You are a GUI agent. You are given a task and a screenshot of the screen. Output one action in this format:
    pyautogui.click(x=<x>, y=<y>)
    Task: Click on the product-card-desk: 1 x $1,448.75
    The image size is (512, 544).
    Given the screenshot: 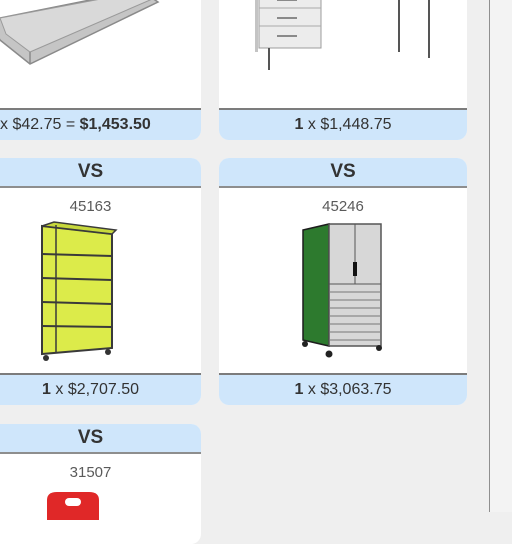 What is the action you would take?
    pyautogui.click(x=343, y=70)
    